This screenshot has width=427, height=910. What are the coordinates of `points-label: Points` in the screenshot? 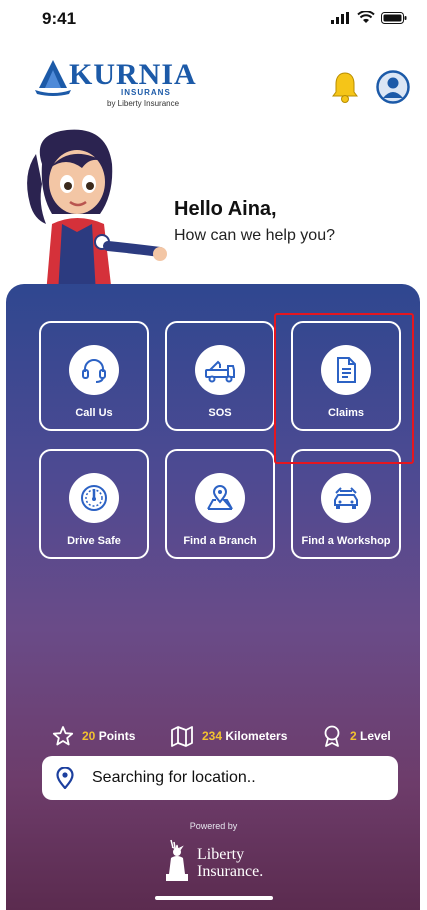 It's located at (117, 736).